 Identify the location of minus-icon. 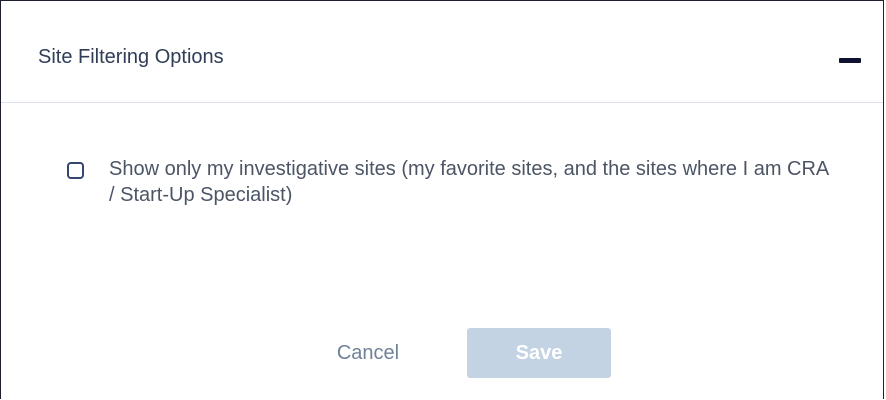
(850, 60).